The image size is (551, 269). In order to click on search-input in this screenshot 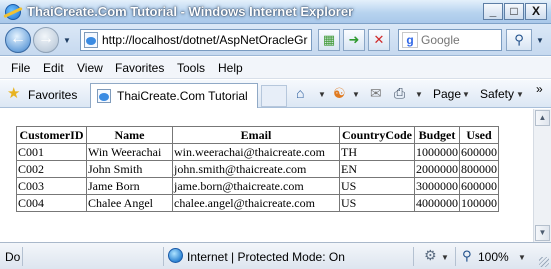, I will do `click(460, 40)`.